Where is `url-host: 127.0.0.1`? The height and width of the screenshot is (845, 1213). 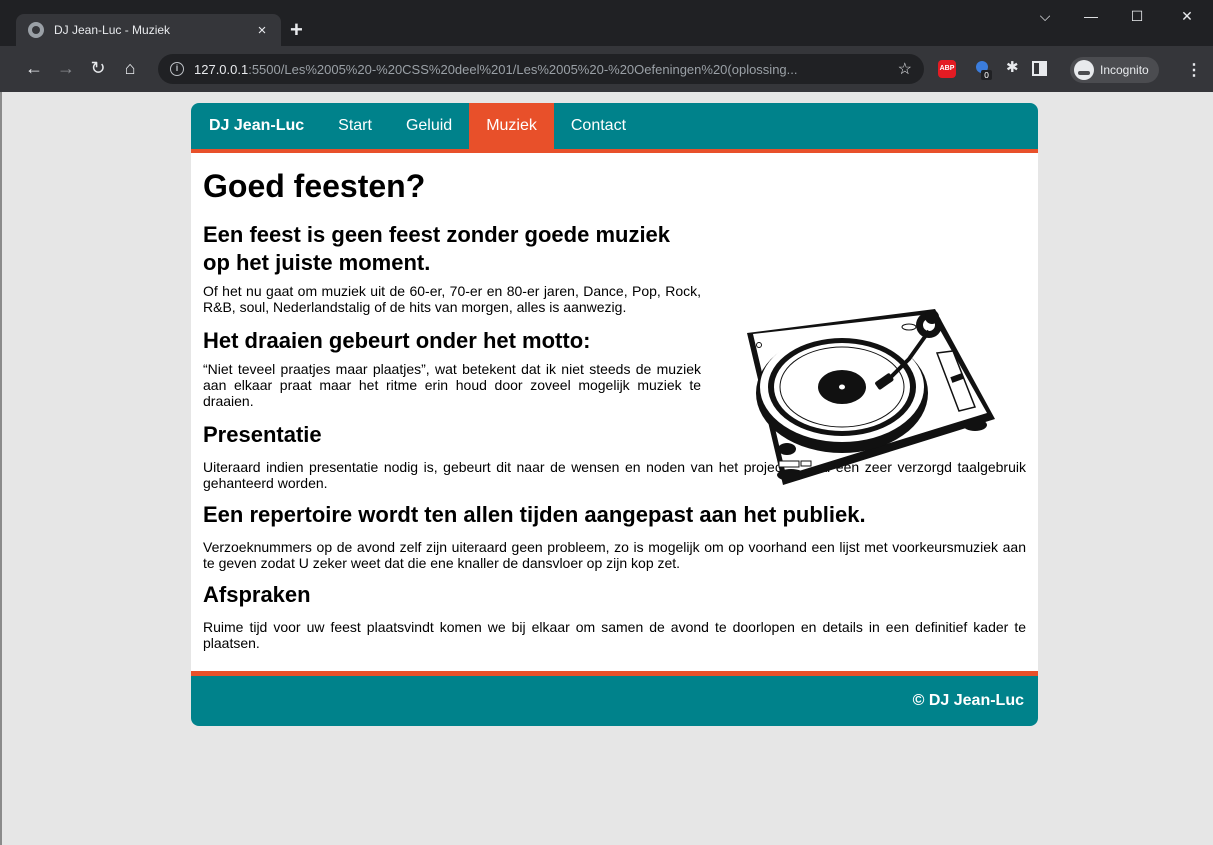 url-host: 127.0.0.1 is located at coordinates (221, 69).